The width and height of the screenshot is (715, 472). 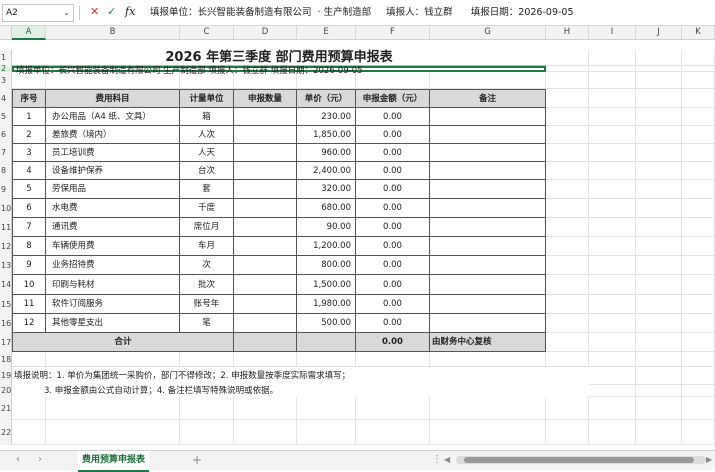 What do you see at coordinates (197, 460) in the screenshot?
I see `add-sheet-button: +` at bounding box center [197, 460].